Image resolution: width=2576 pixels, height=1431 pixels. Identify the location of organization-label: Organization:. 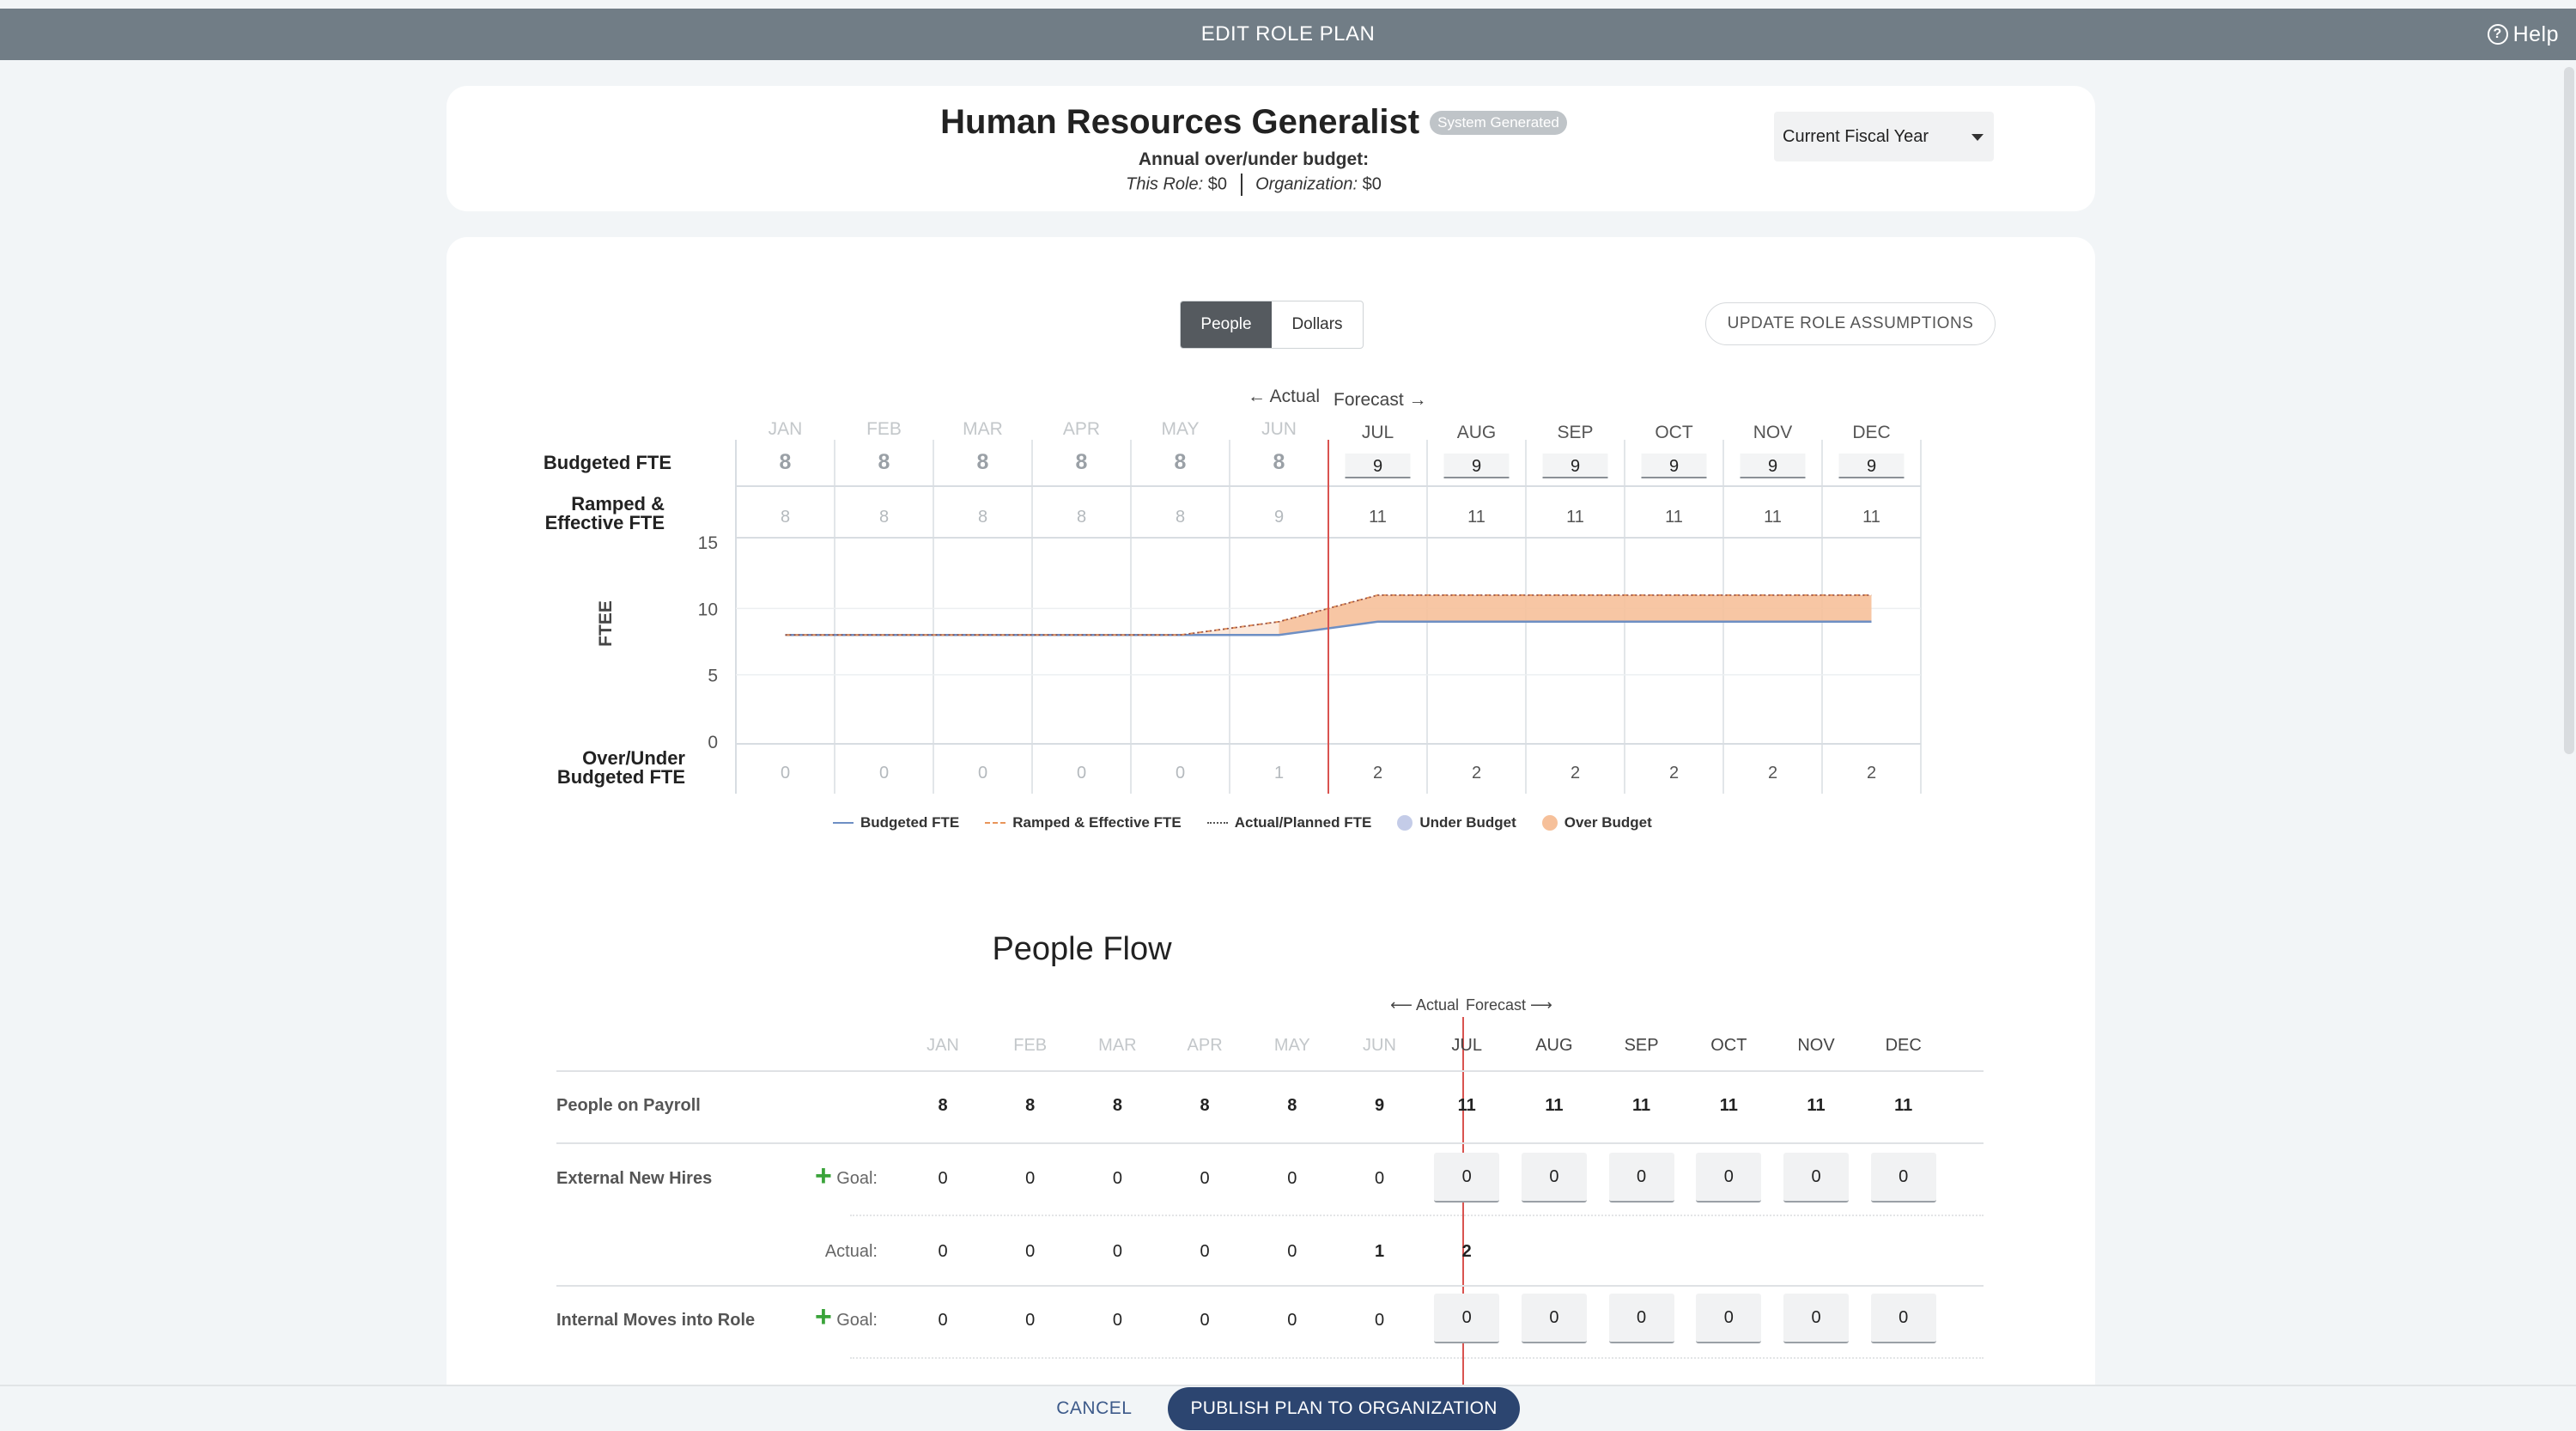
(1306, 184).